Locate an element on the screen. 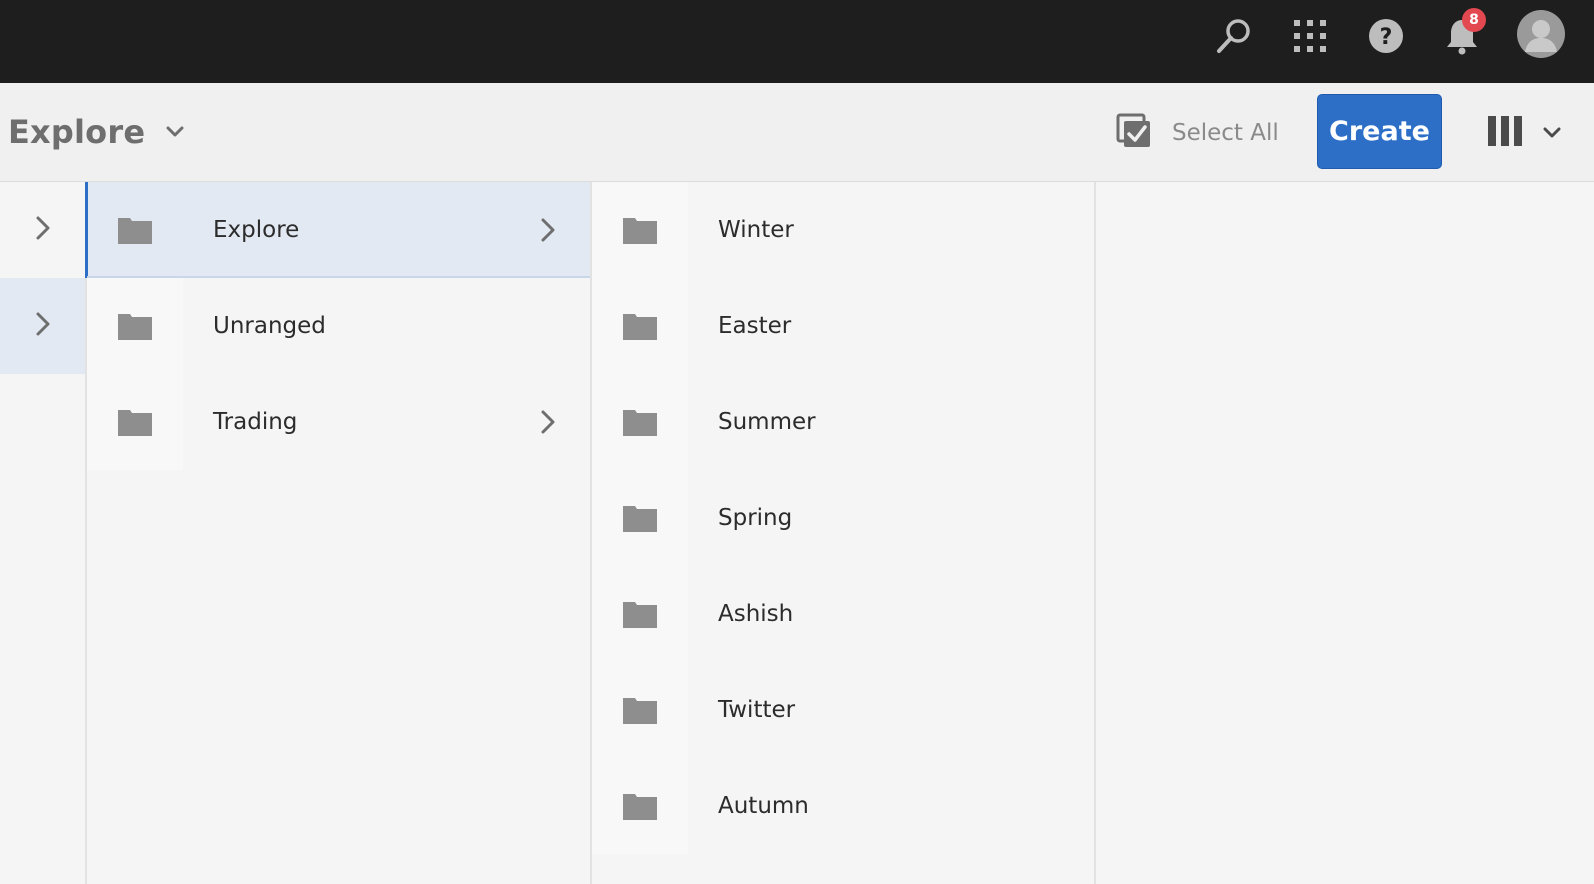 This screenshot has width=1594, height=884. folder-label: Easter is located at coordinates (755, 326).